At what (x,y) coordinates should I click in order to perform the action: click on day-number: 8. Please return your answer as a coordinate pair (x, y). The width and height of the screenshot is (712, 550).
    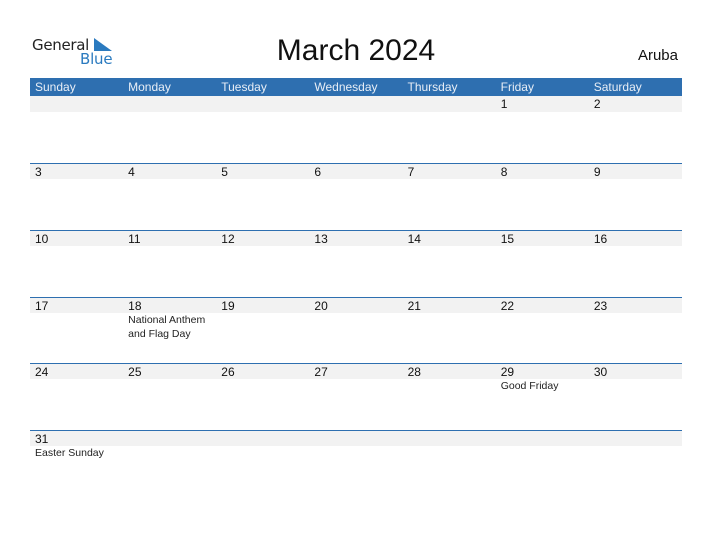
    Looking at the image, I should click on (504, 172).